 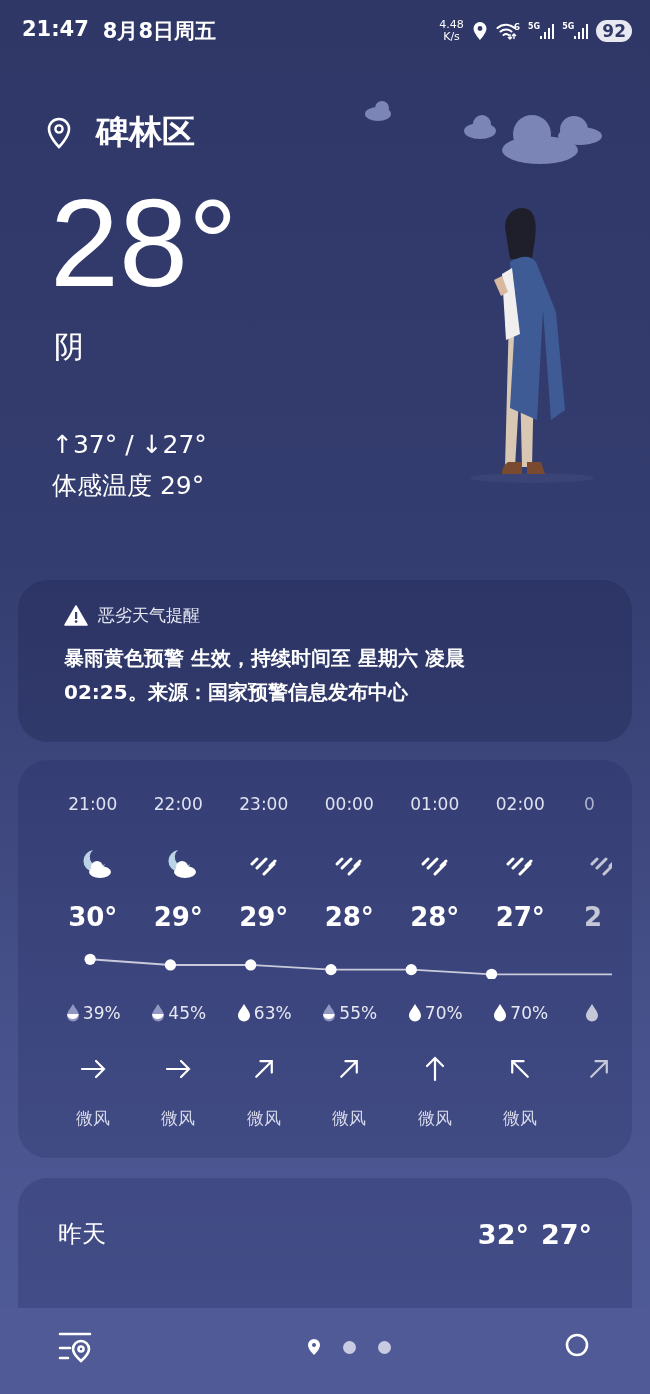 I want to click on battery-level: 92, so click(x=614, y=31).